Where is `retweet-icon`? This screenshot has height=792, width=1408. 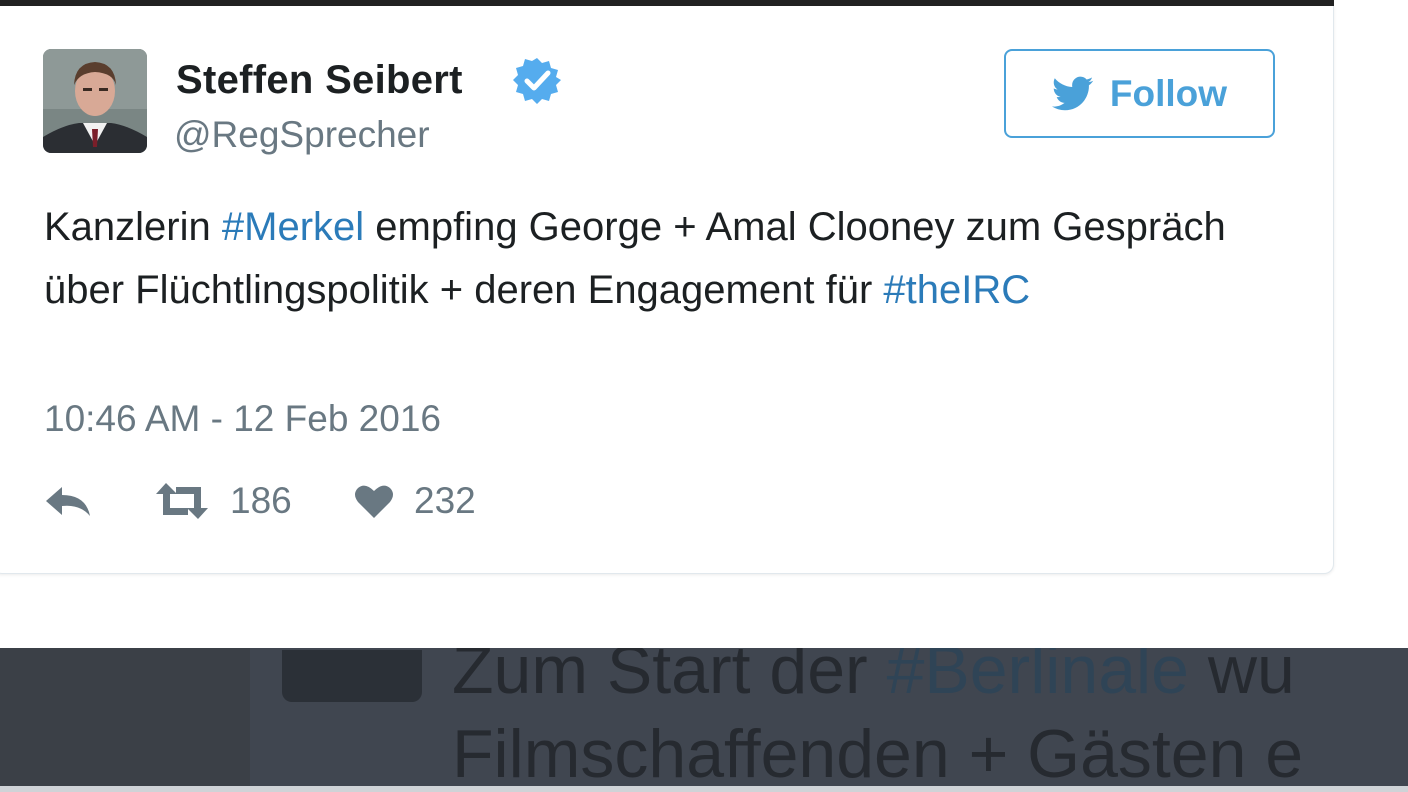
retweet-icon is located at coordinates (182, 501).